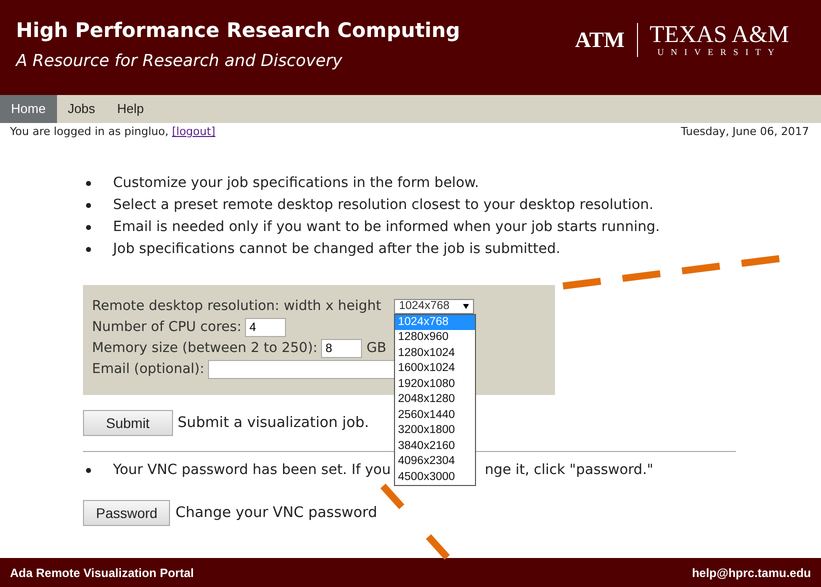  Describe the element at coordinates (296, 183) in the screenshot. I see `instruction-text: Customize your job specifications in the form below.` at that location.